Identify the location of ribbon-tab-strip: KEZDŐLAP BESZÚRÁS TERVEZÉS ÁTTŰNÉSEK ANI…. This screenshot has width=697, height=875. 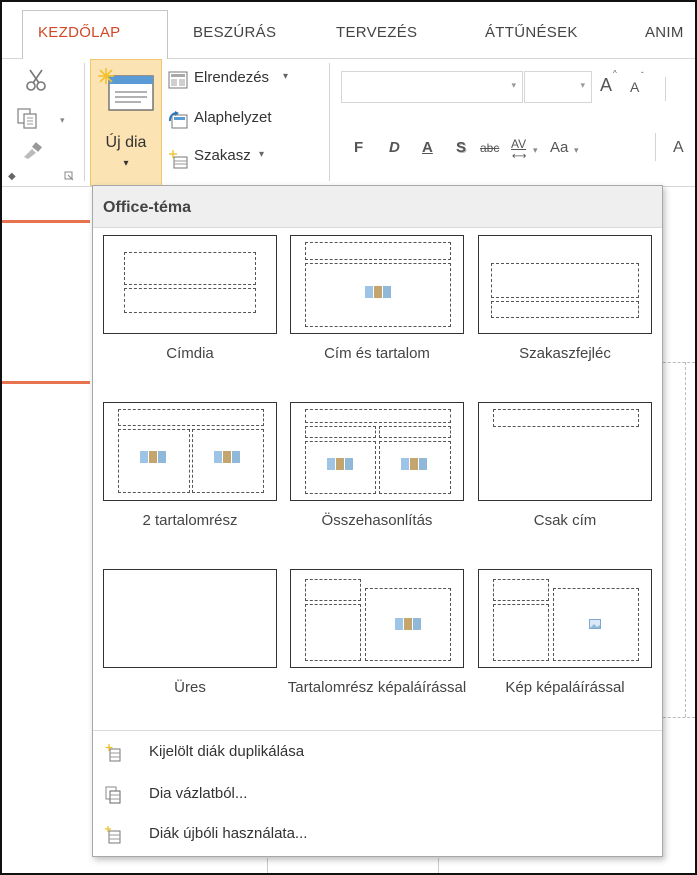
(348, 31).